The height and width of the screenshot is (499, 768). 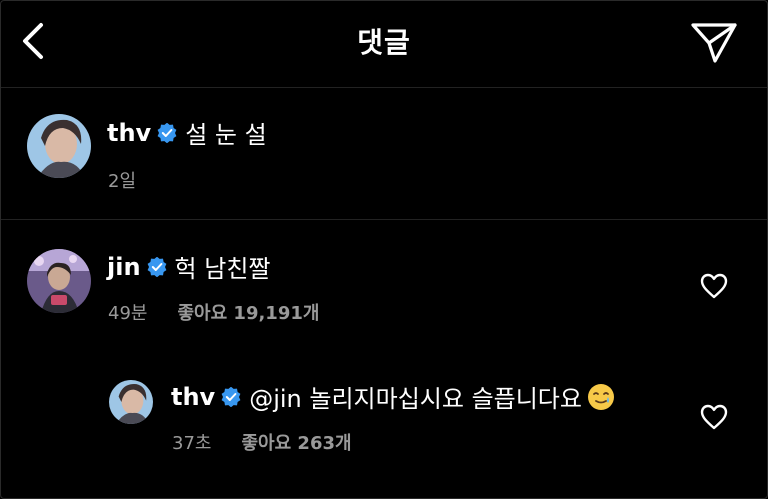 I want to click on comment-text: 헉 남친짤, so click(x=222, y=269).